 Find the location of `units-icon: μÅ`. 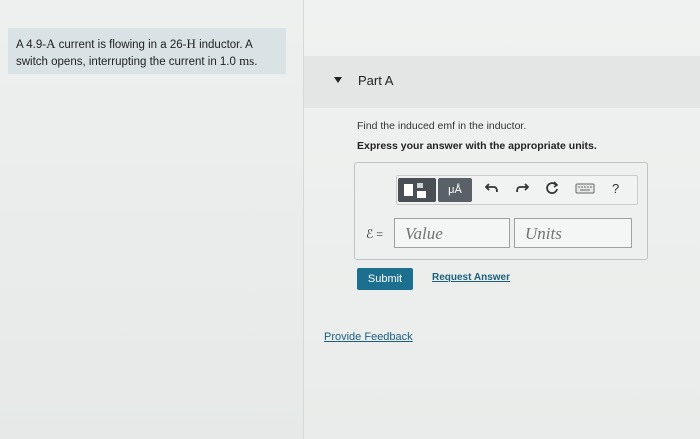

units-icon: μÅ is located at coordinates (455, 190).